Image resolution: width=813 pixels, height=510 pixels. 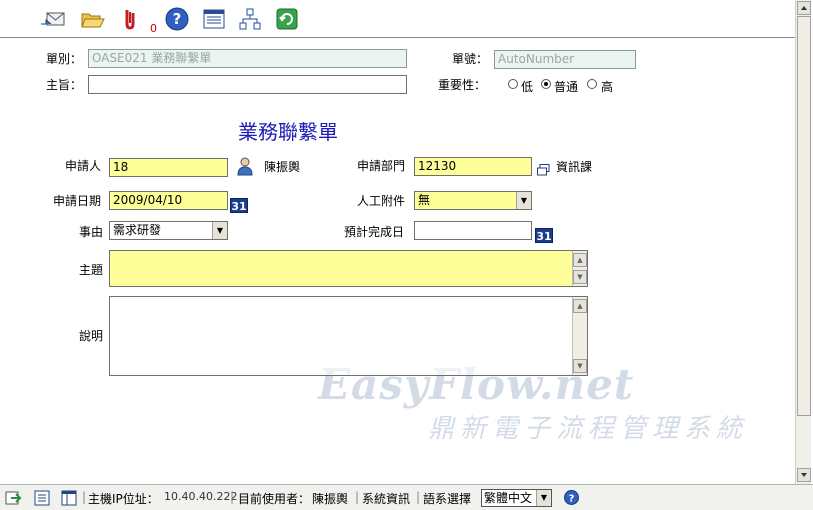 I want to click on scroll-up-button, so click(x=804, y=8).